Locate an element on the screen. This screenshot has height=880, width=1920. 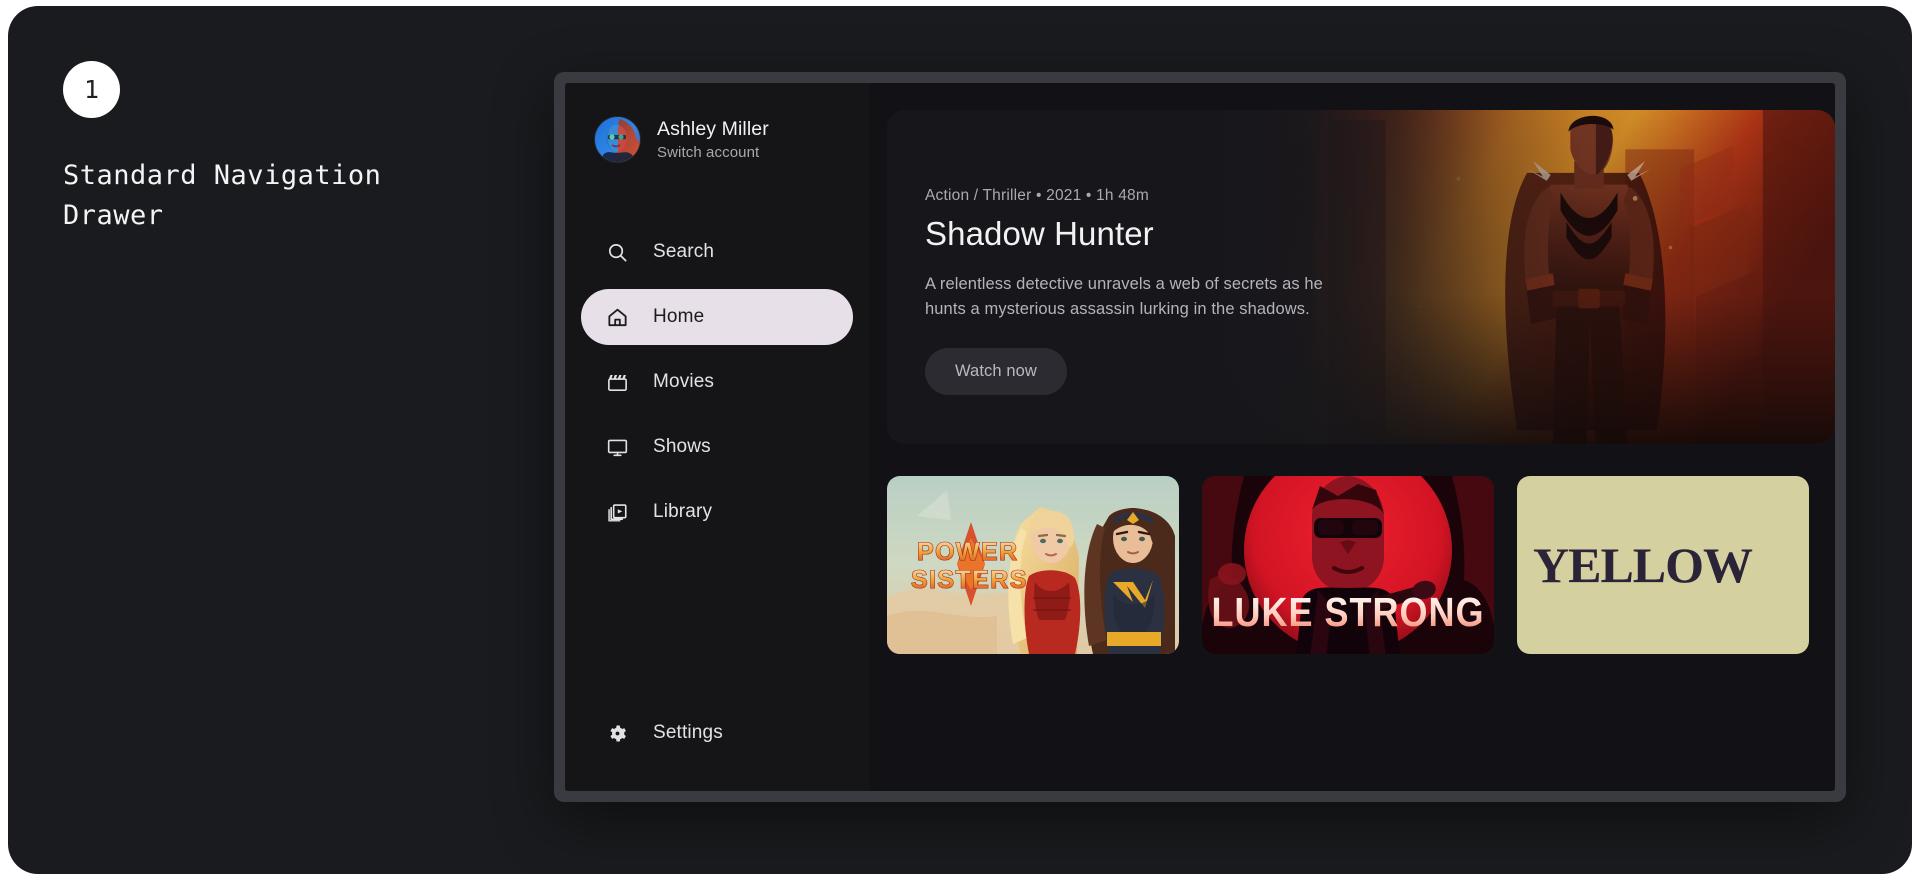
svg-text: LUKE STRONG is located at coordinates (1347, 612).